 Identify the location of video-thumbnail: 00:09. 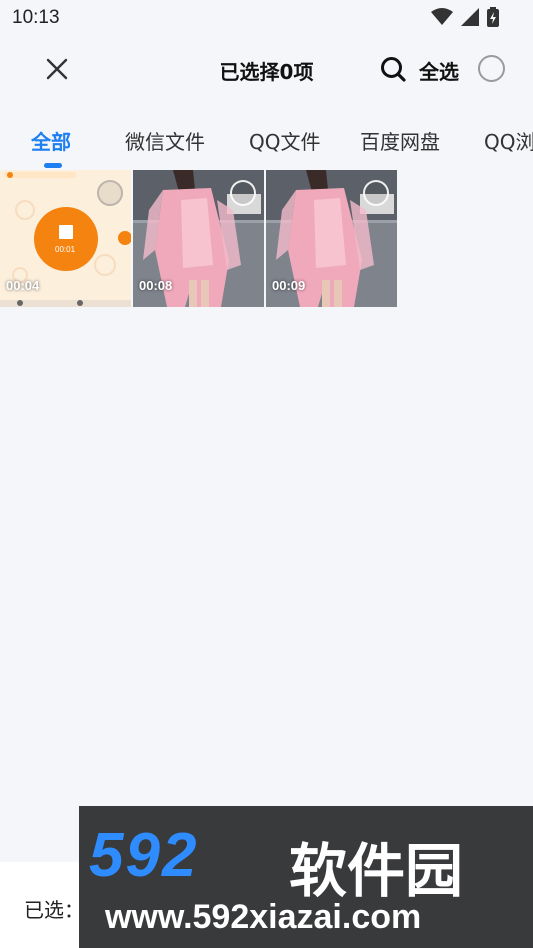
(331, 238).